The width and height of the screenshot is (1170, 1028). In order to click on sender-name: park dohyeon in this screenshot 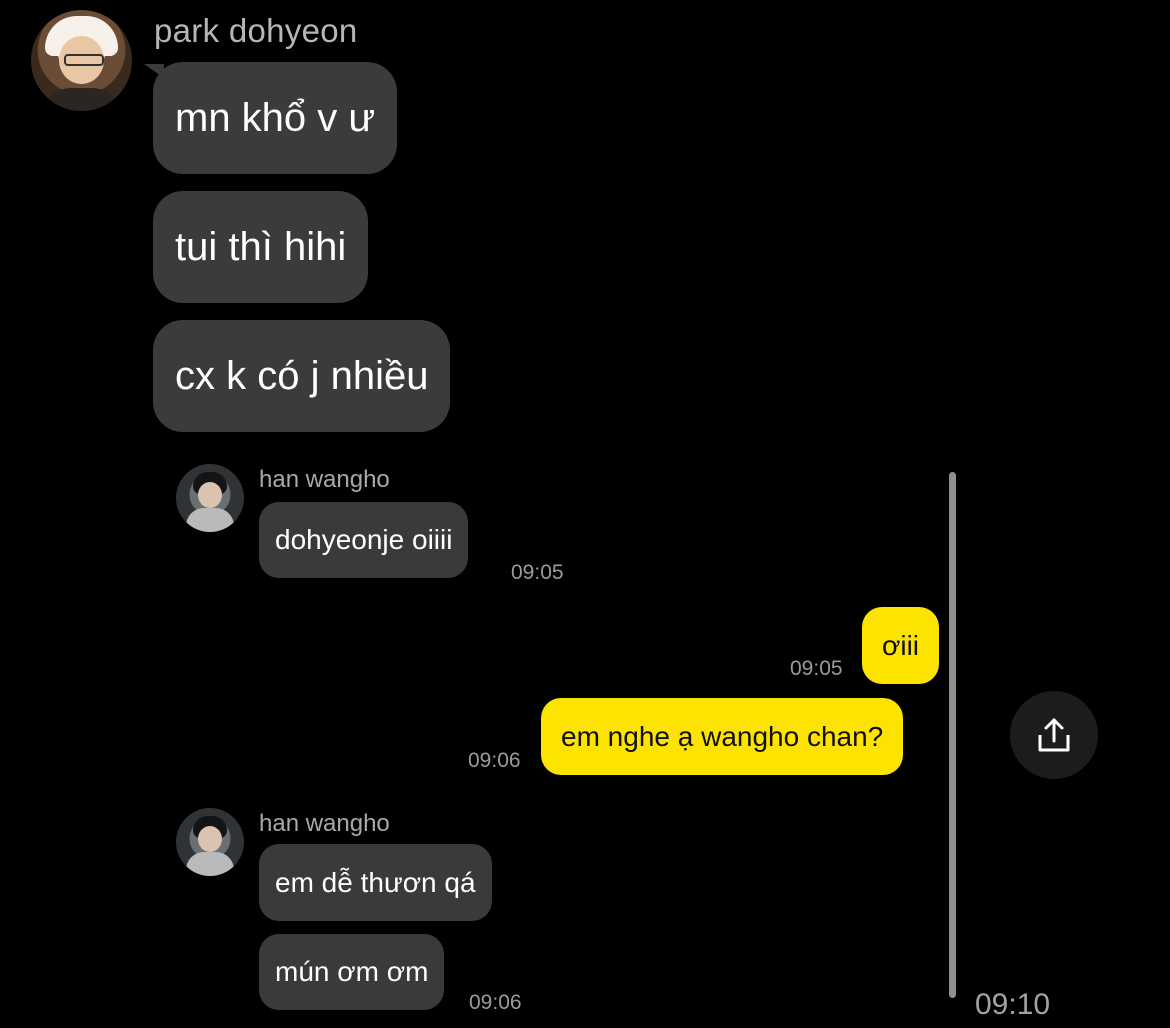, I will do `click(256, 30)`.